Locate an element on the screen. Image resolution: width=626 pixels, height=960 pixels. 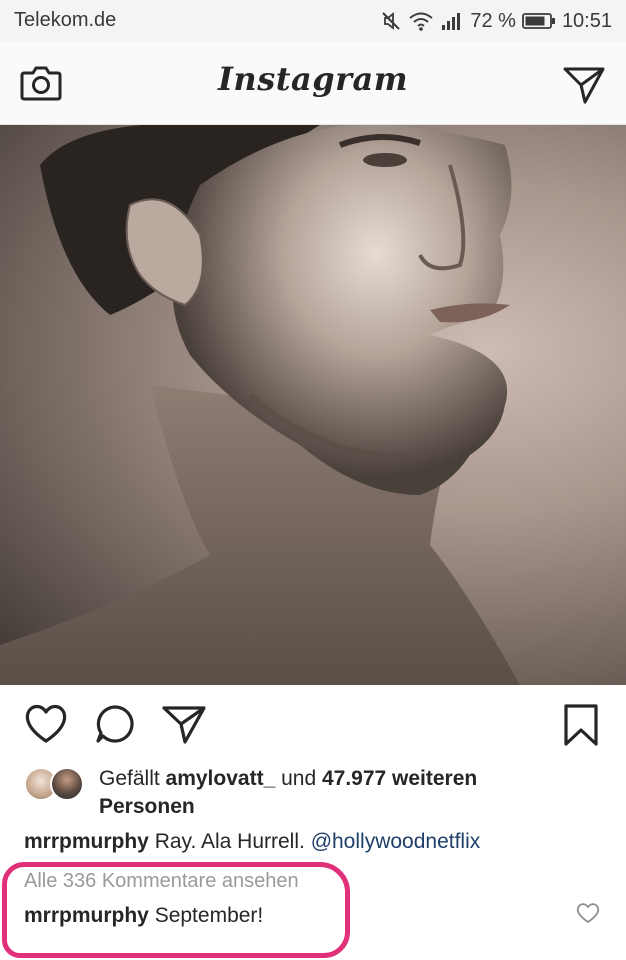
status-icons: 72 % 10:51 is located at coordinates (496, 21).